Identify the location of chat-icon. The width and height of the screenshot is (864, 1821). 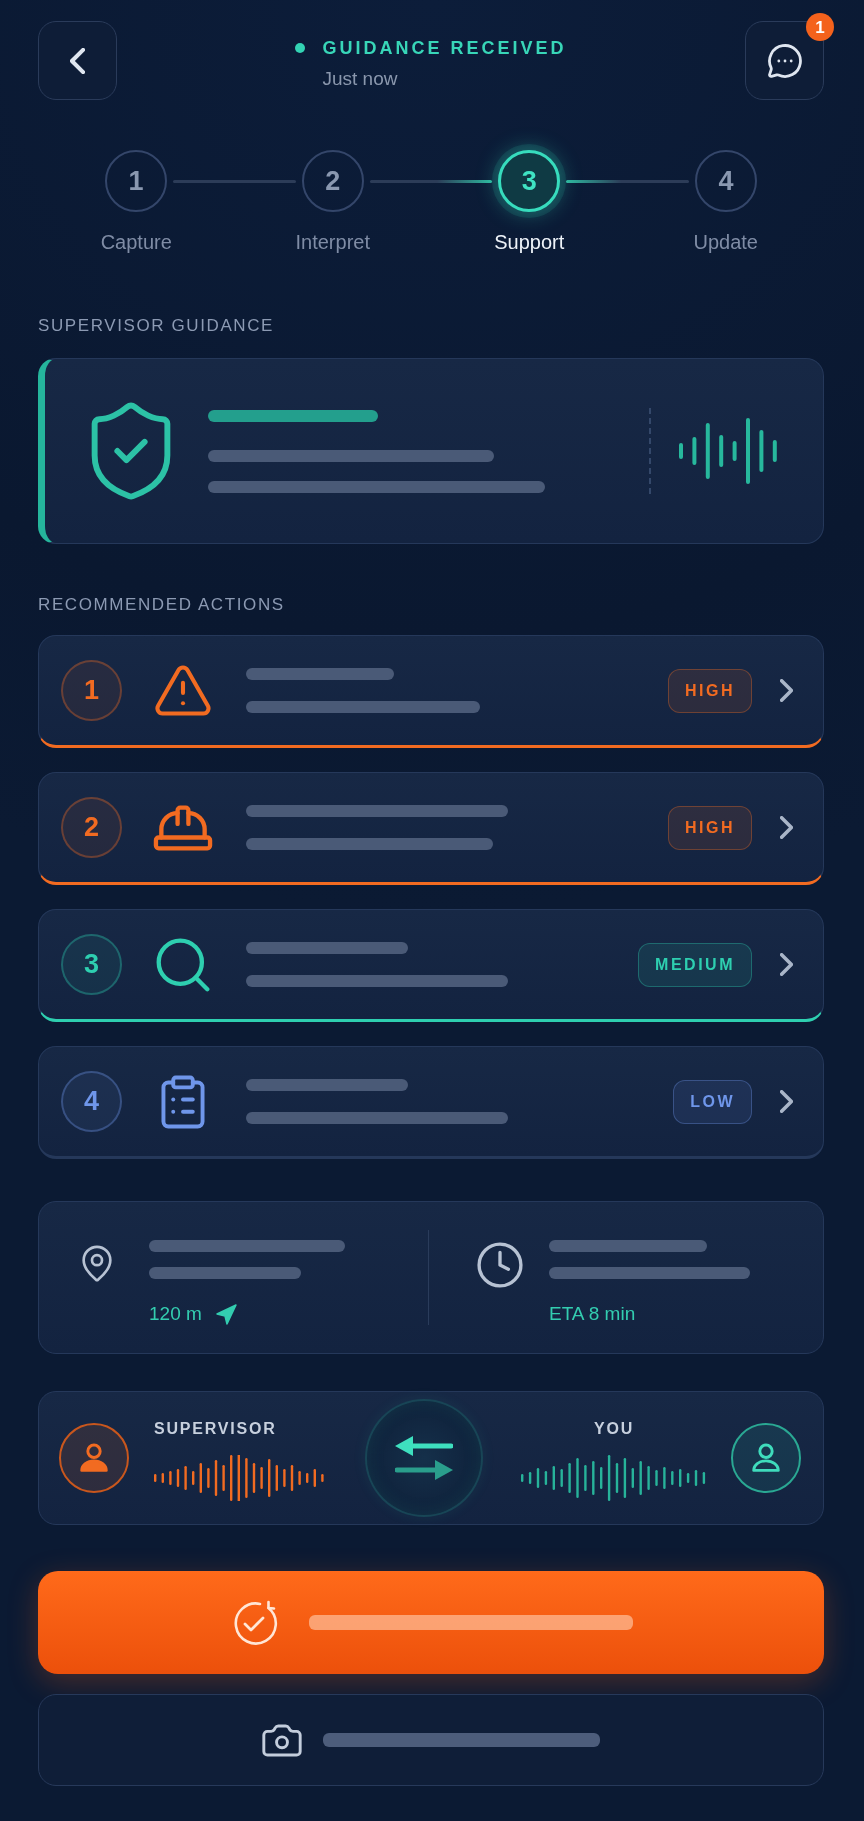
(784, 60).